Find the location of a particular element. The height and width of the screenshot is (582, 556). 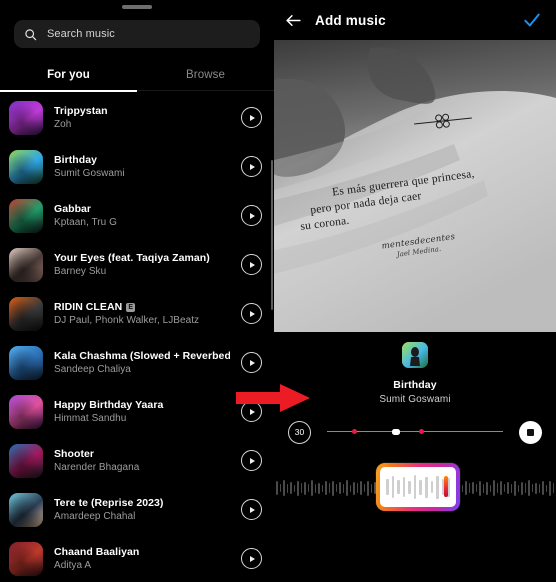

song-row: Tere te (Reprise 2023) Amardeep Chahal is located at coordinates (137, 509).